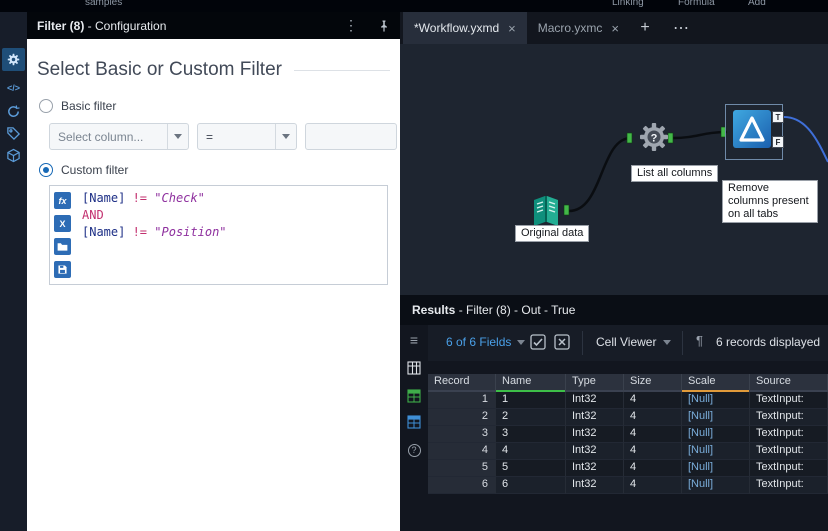 The width and height of the screenshot is (828, 531). Describe the element at coordinates (562, 342) in the screenshot. I see `deselect-all-fields-icon` at that location.